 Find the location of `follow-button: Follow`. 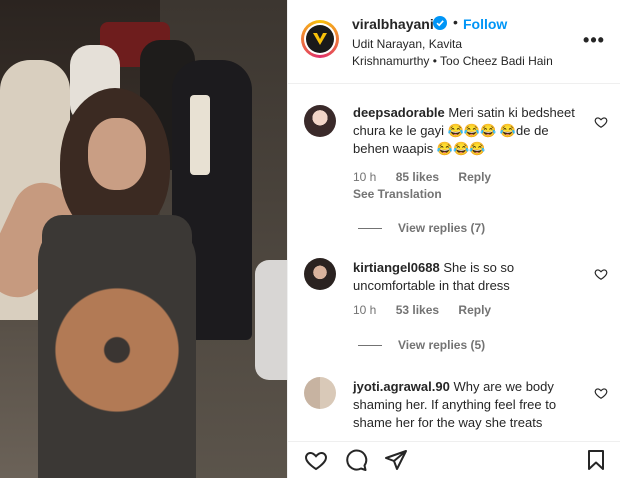

follow-button: Follow is located at coordinates (485, 24).